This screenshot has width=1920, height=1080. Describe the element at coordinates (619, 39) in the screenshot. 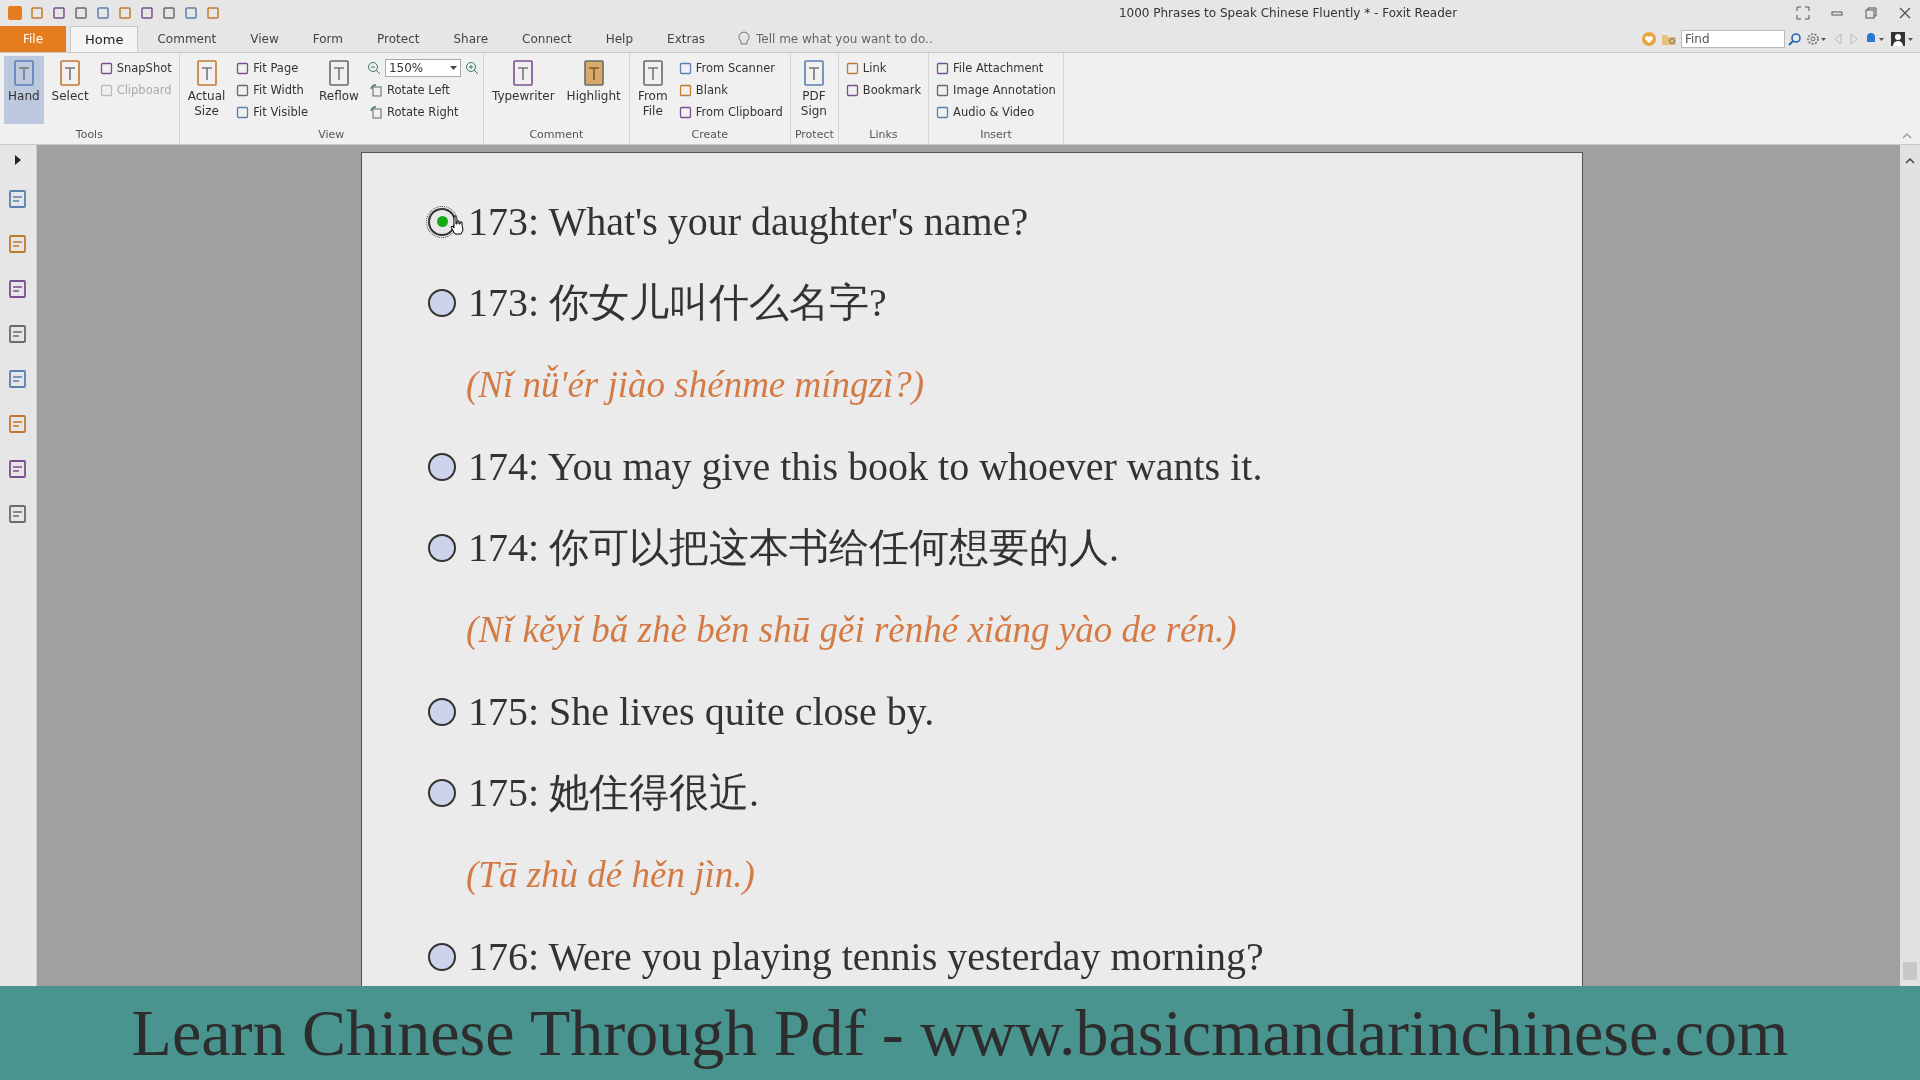

I see `ribbon-tab: Help` at that location.